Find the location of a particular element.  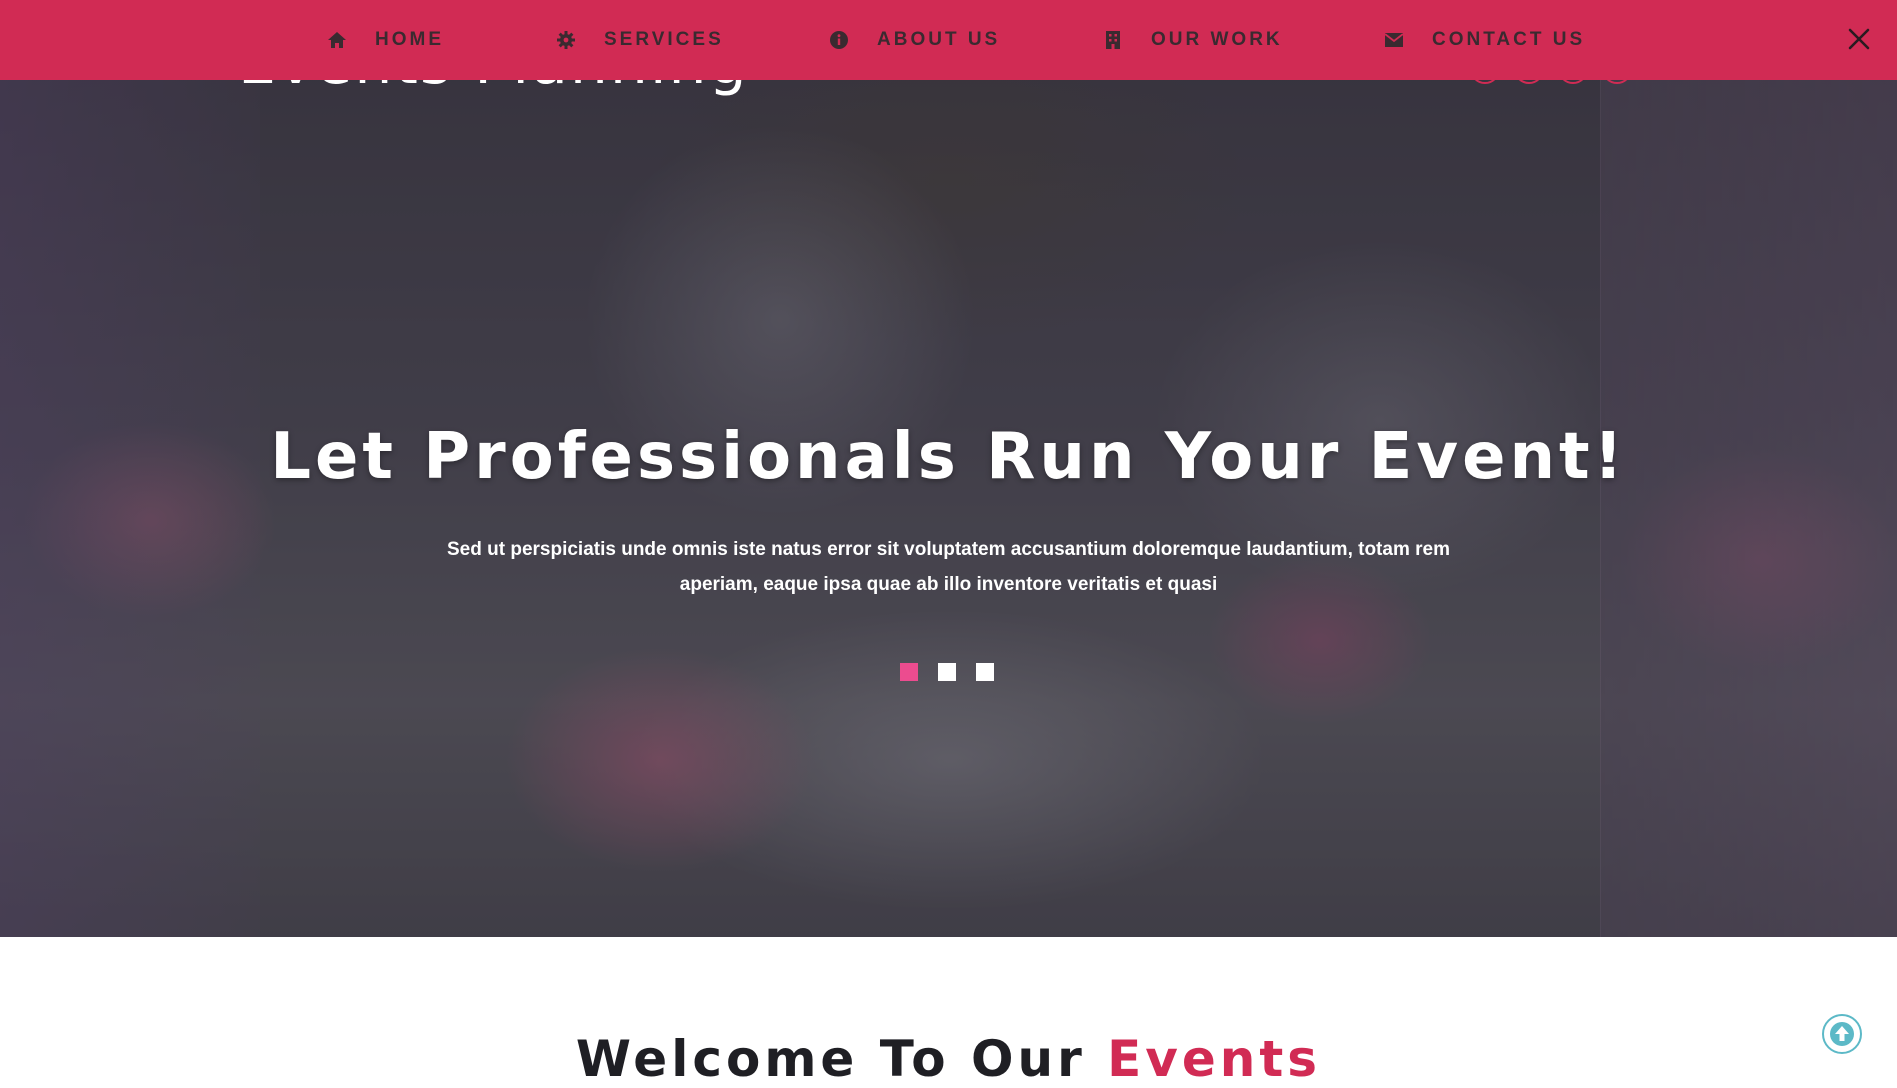

nav-item-services: SERVICES is located at coordinates (640, 40).